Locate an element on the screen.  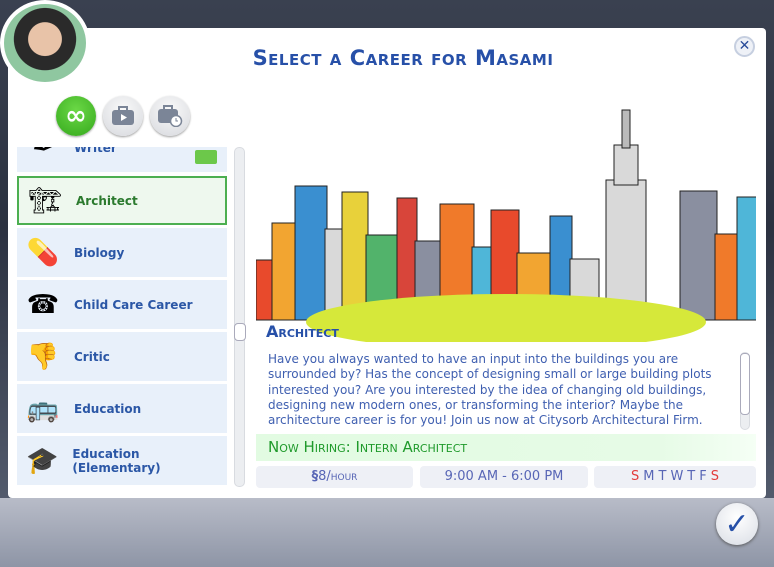
day-3: W is located at coordinates (677, 476).